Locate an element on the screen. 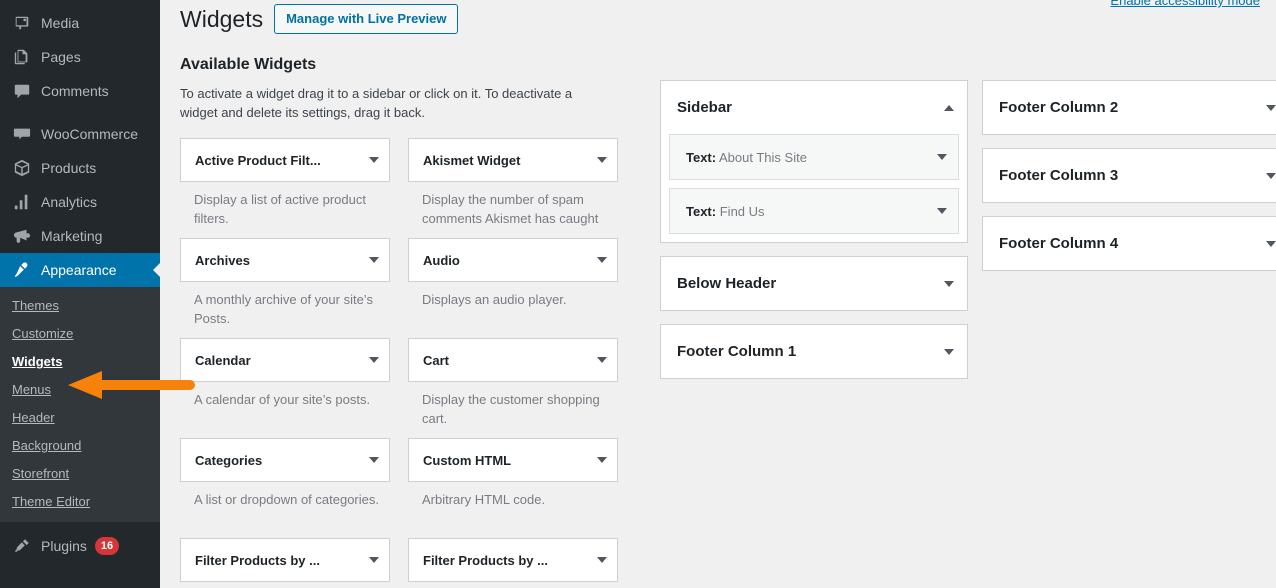 This screenshot has width=1276, height=588. submenu-item-storefront: Storefront is located at coordinates (80, 474).